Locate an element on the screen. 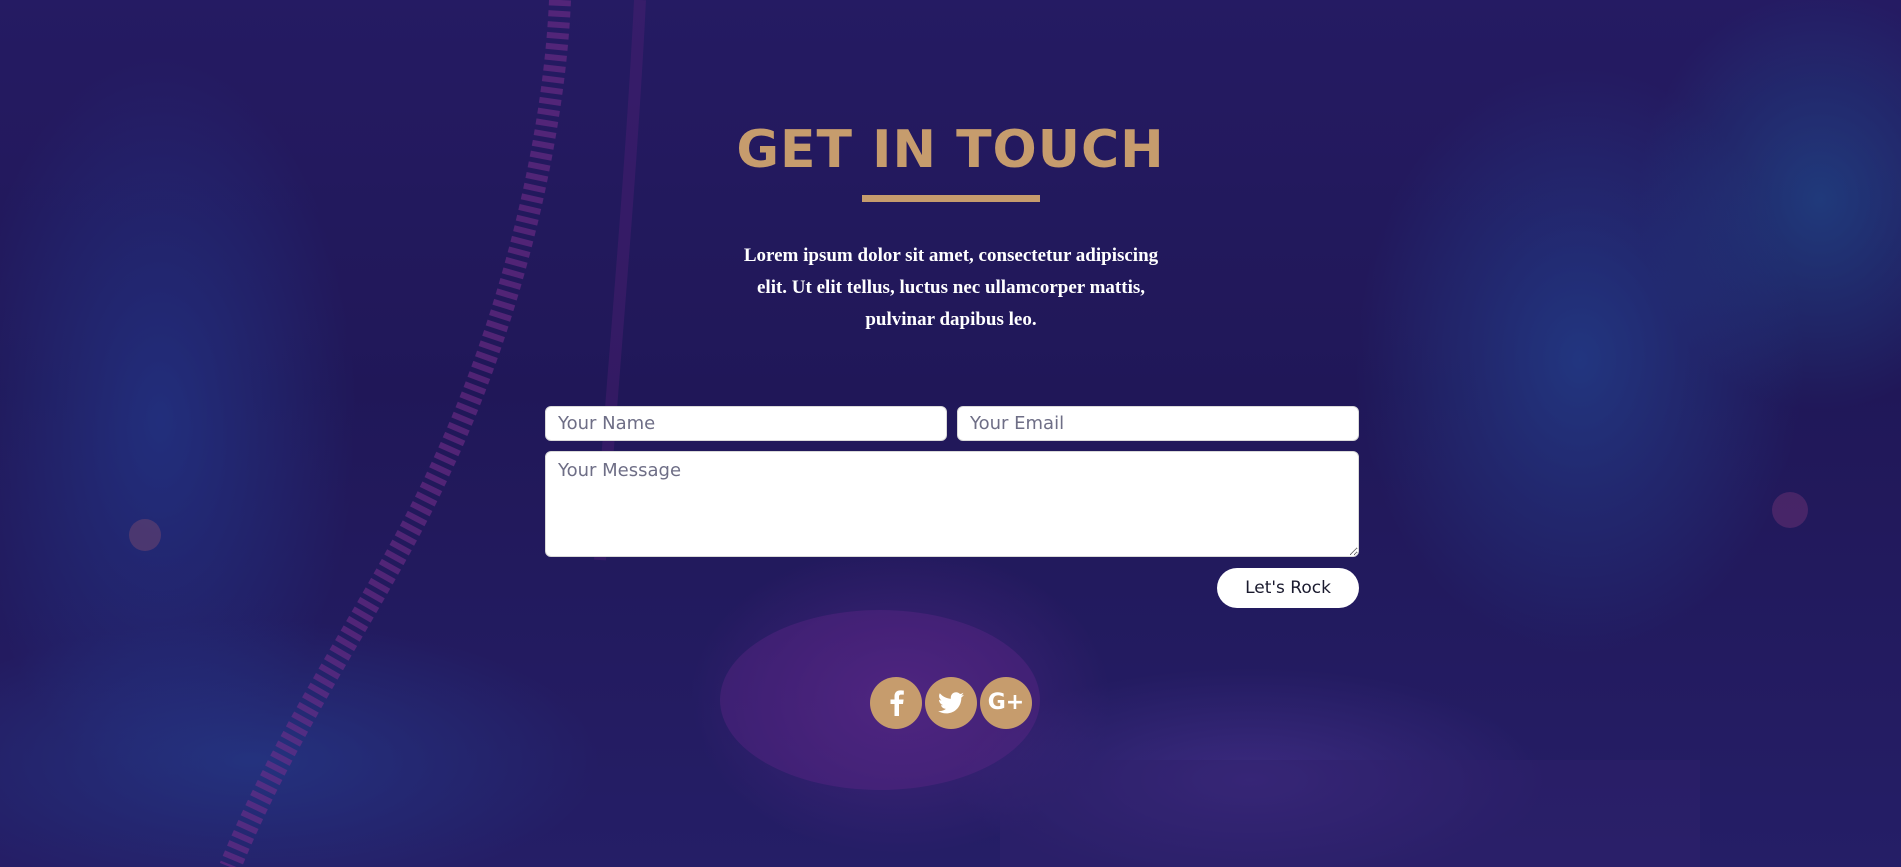 The image size is (1901, 867). twitter-icon is located at coordinates (951, 703).